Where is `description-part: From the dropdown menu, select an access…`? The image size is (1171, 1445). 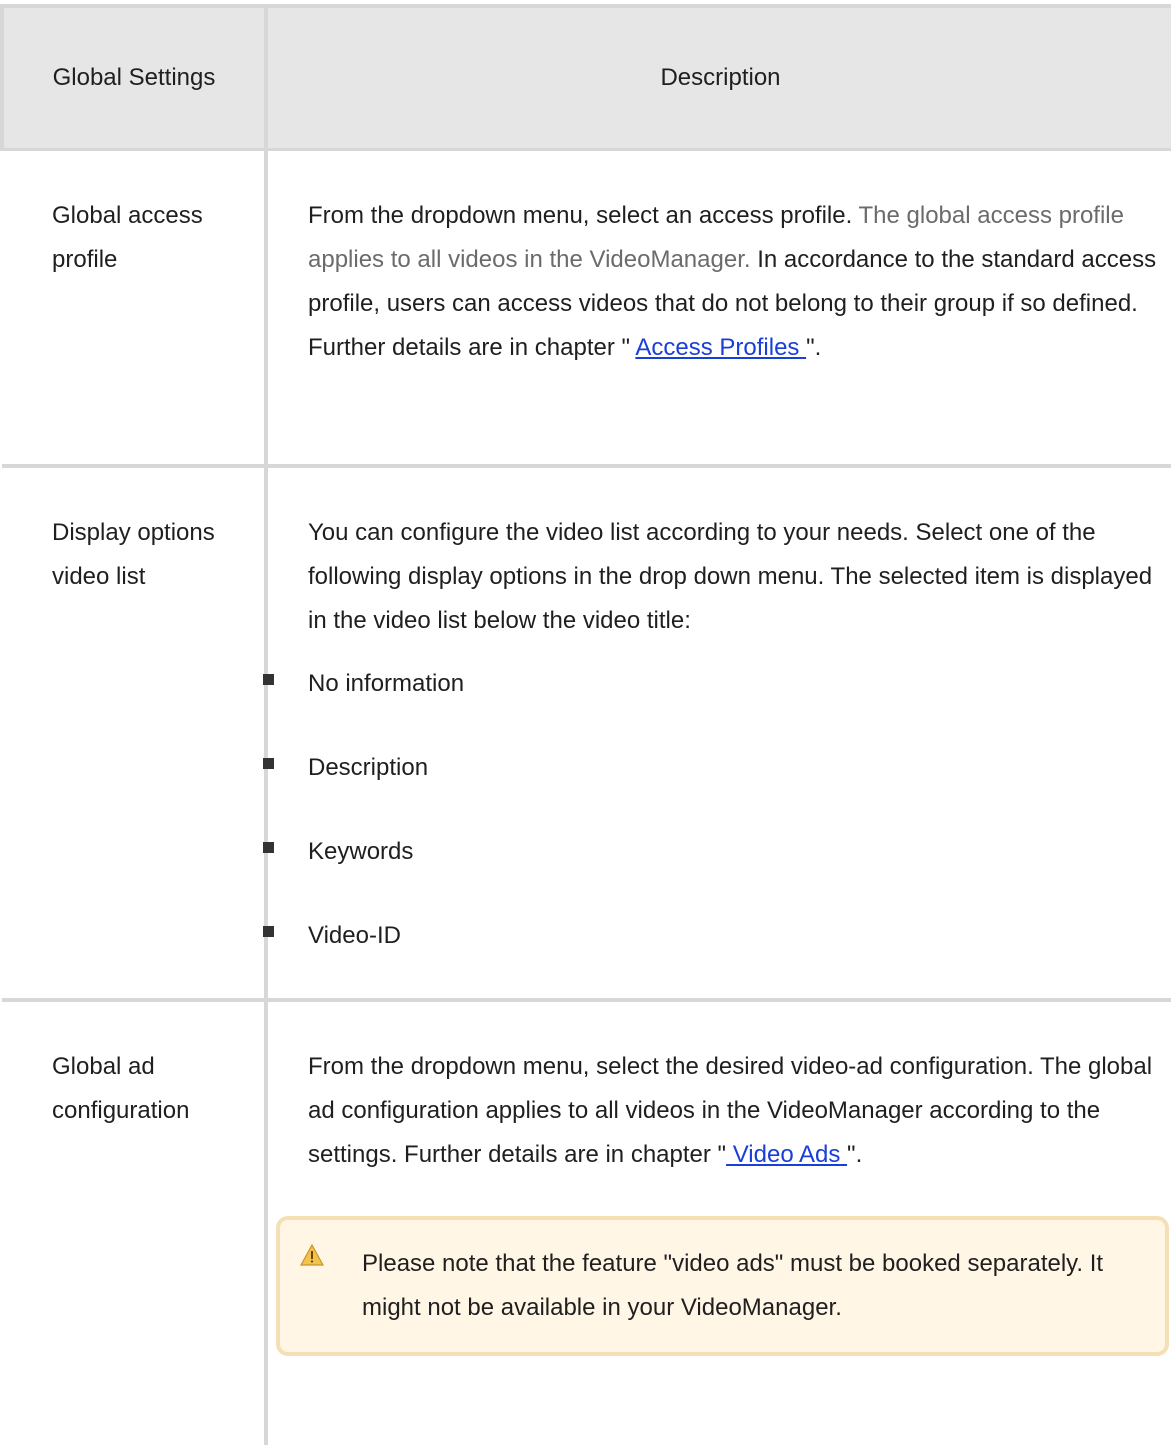 description-part: From the dropdown menu, select an access… is located at coordinates (583, 215).